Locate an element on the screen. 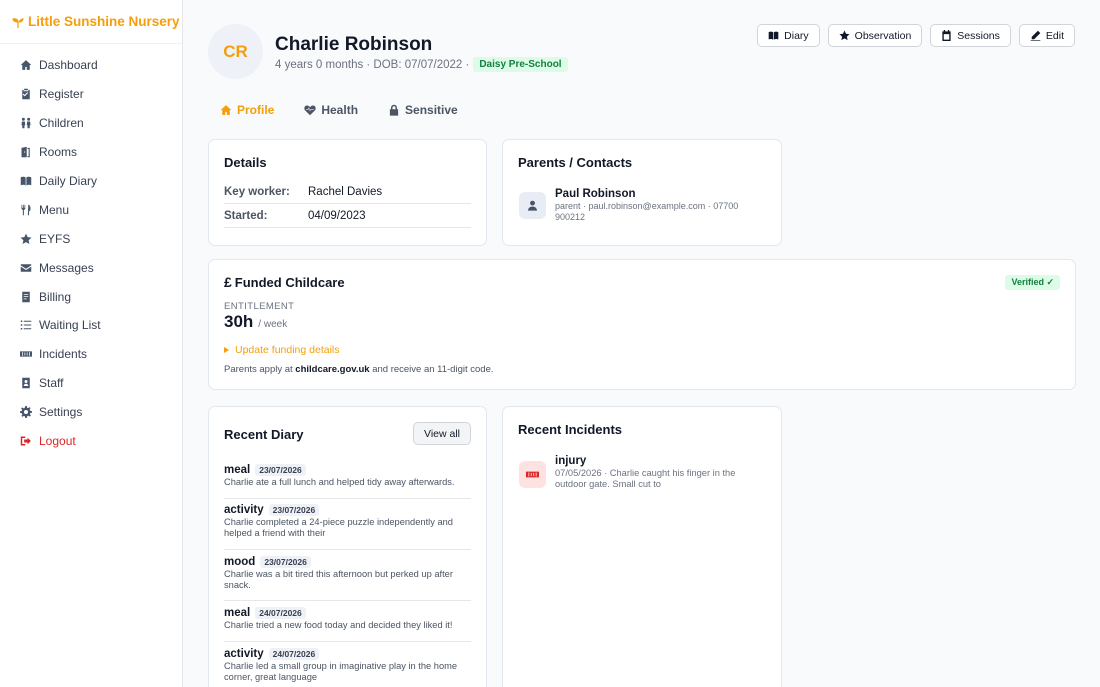 The height and width of the screenshot is (687, 1100). tab-health: Health is located at coordinates (331, 110).